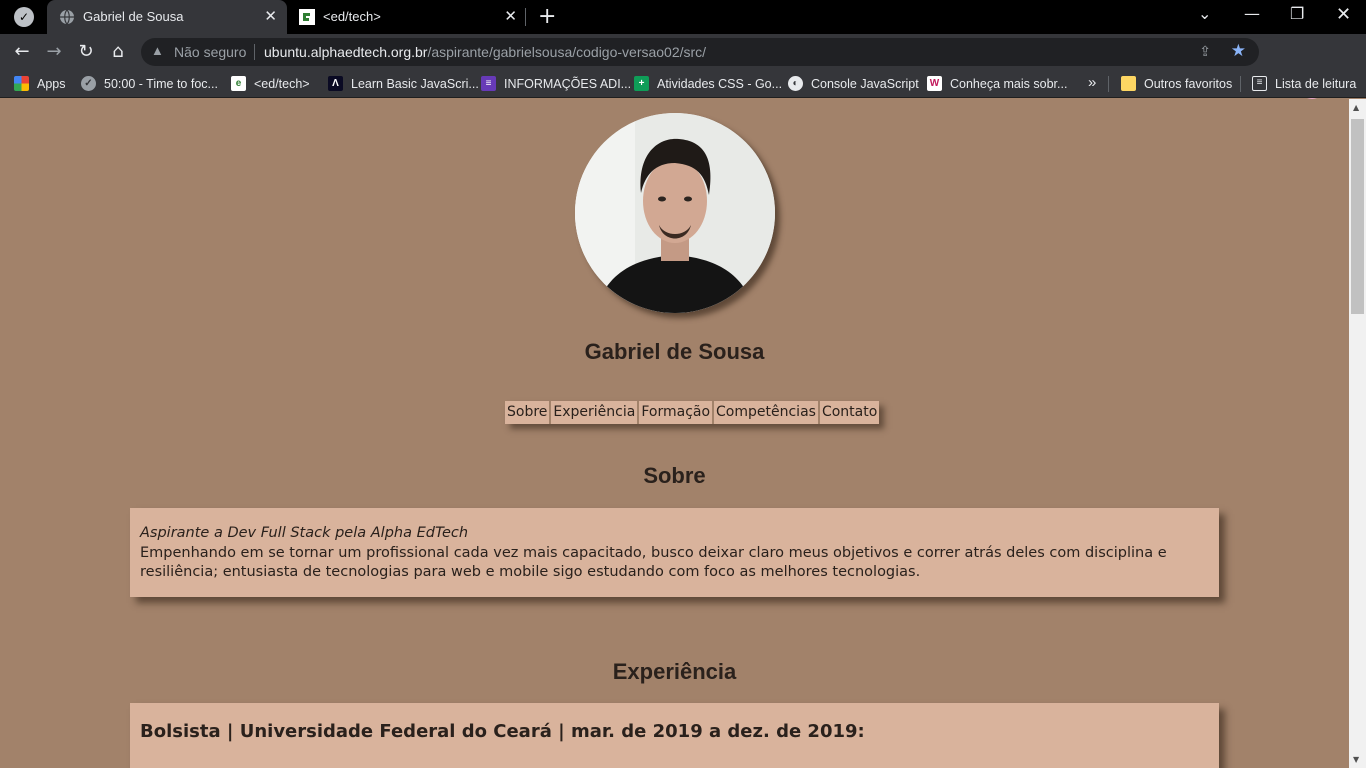 The image size is (1366, 768). I want to click on bookmark-apps: Apps, so click(40, 83).